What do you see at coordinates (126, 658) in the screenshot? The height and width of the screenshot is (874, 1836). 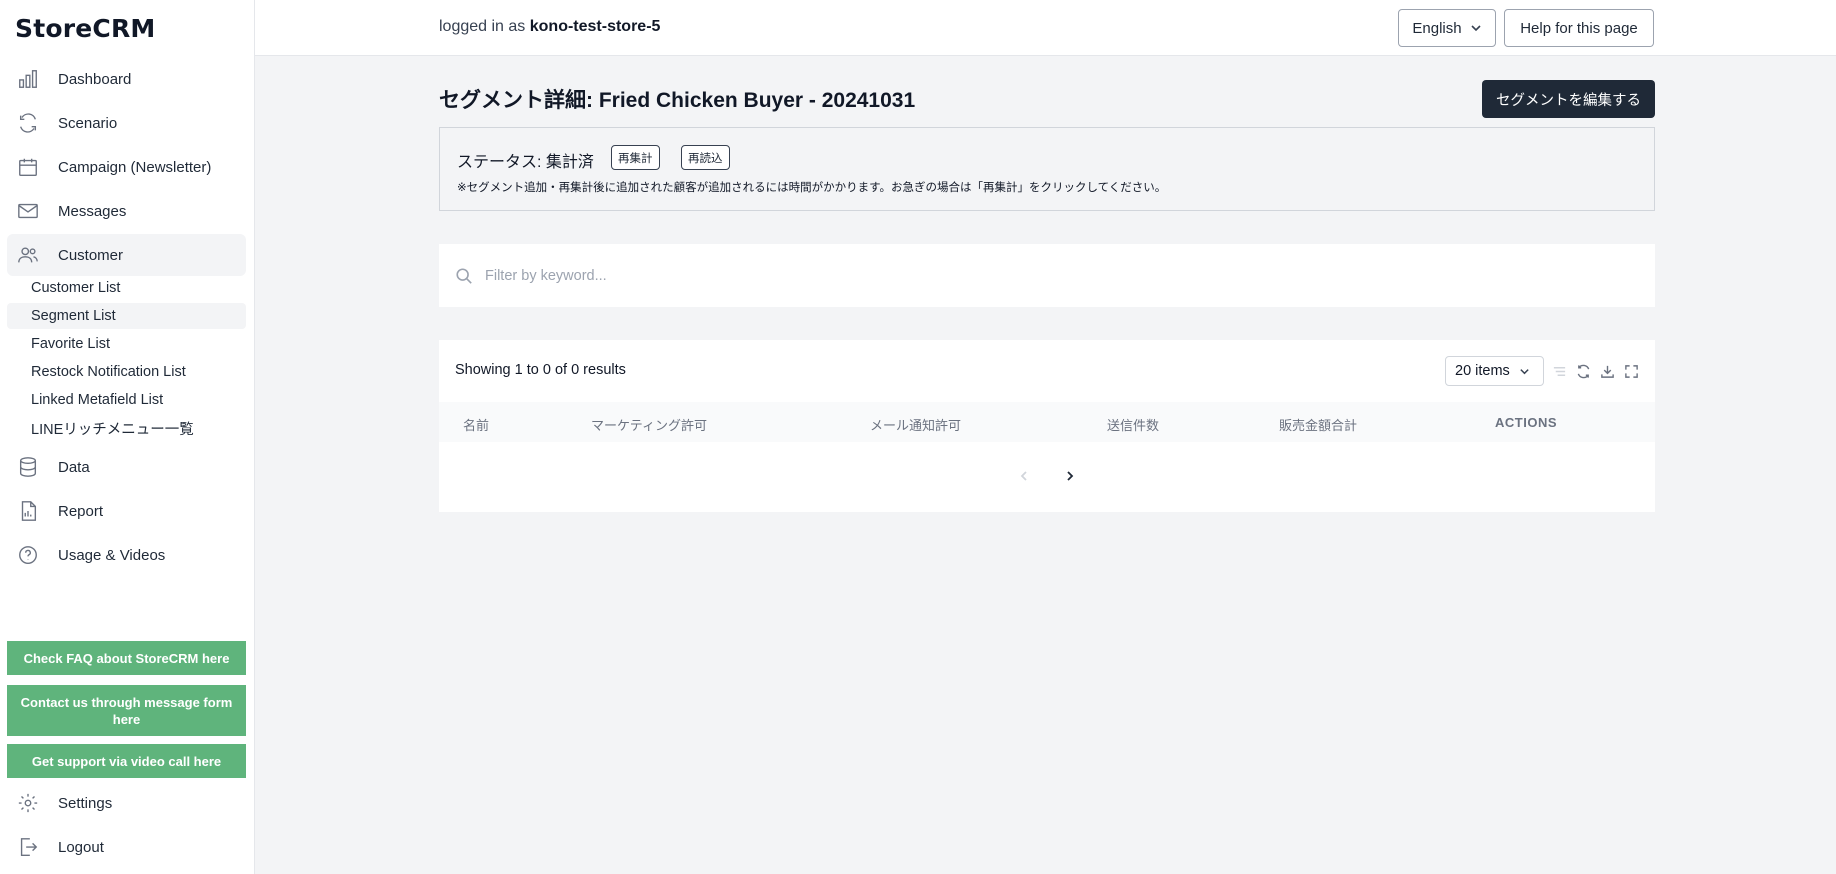 I see `faq-button: Check FAQ about StoreCRM here` at bounding box center [126, 658].